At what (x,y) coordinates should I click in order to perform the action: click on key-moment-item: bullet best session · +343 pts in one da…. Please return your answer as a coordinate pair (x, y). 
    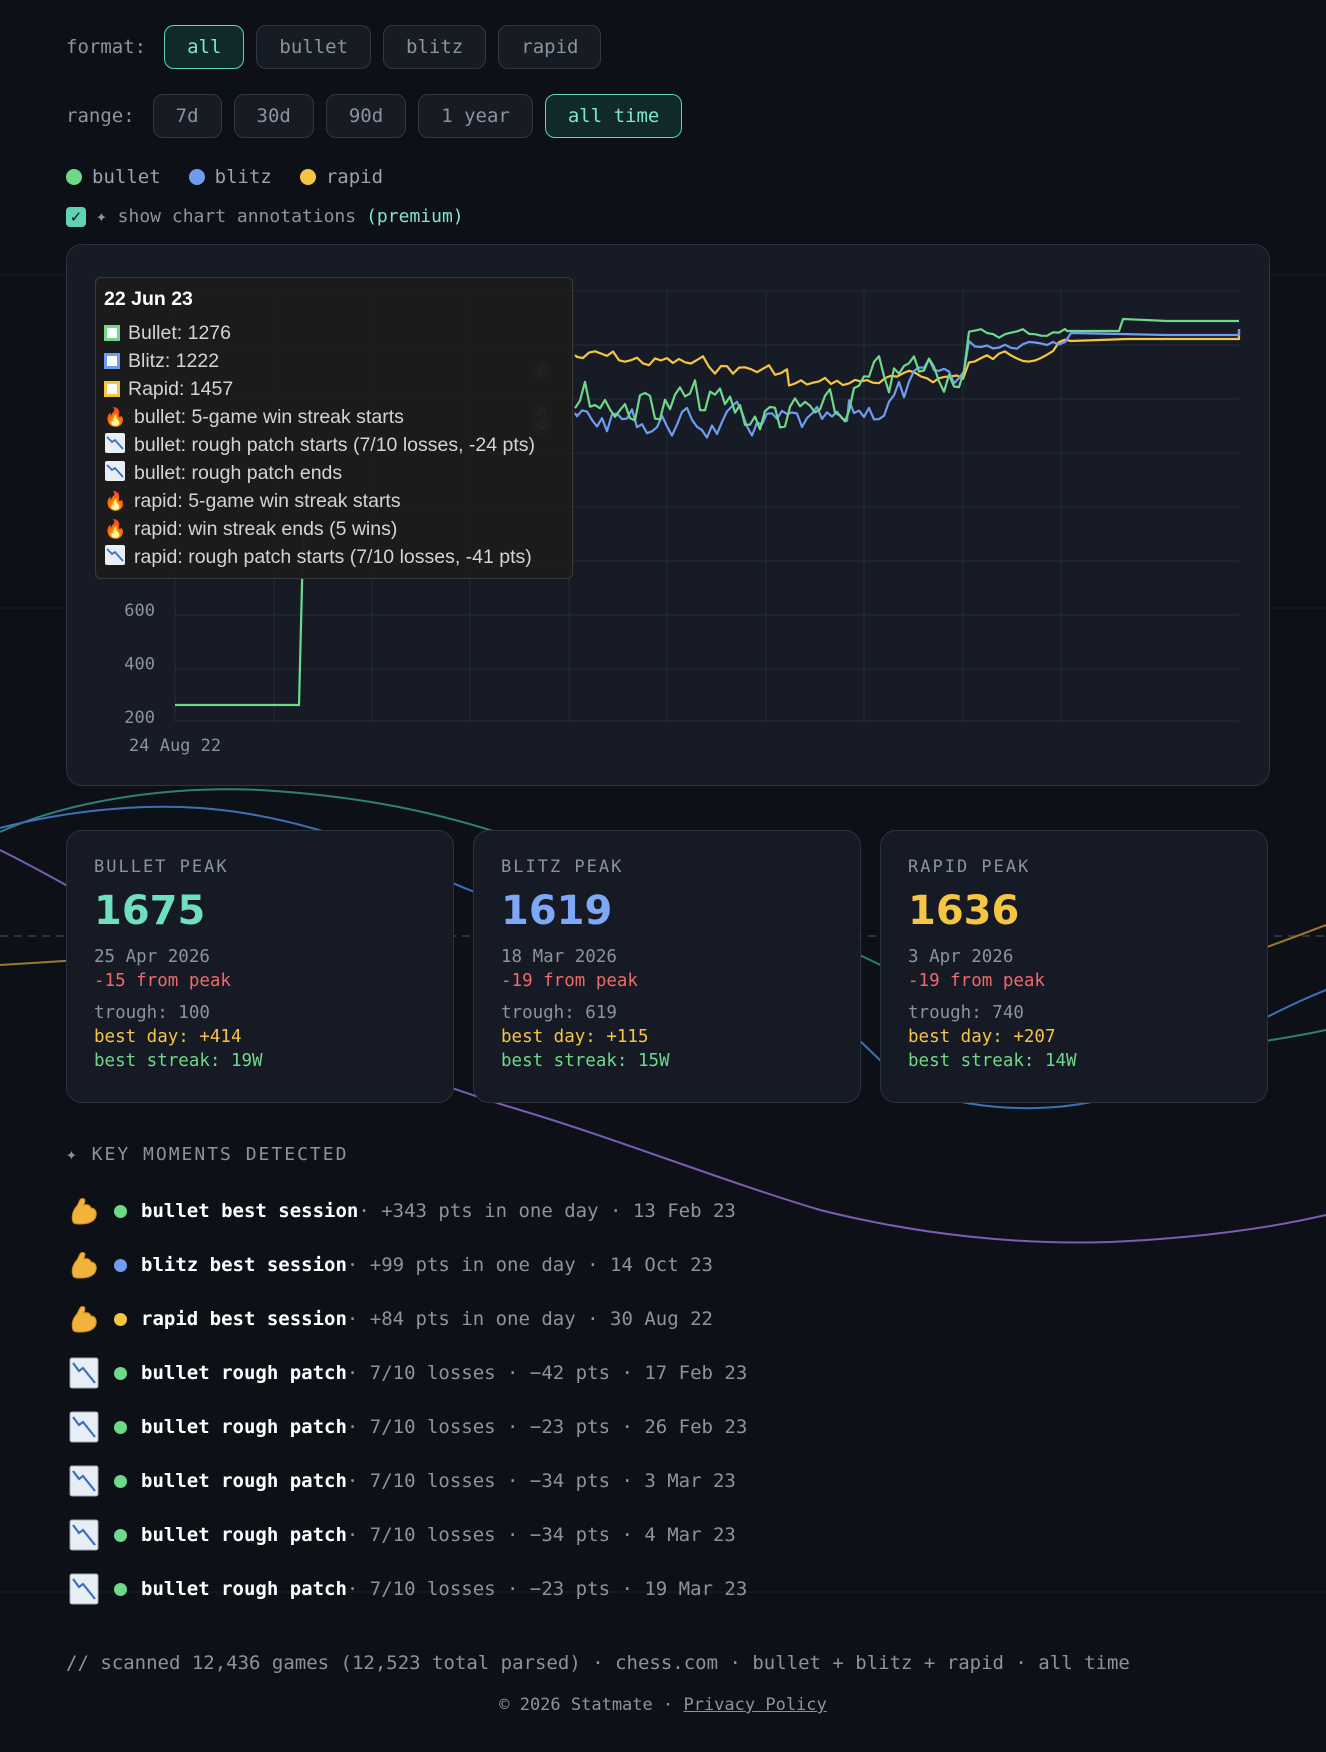
    Looking at the image, I should click on (406, 1211).